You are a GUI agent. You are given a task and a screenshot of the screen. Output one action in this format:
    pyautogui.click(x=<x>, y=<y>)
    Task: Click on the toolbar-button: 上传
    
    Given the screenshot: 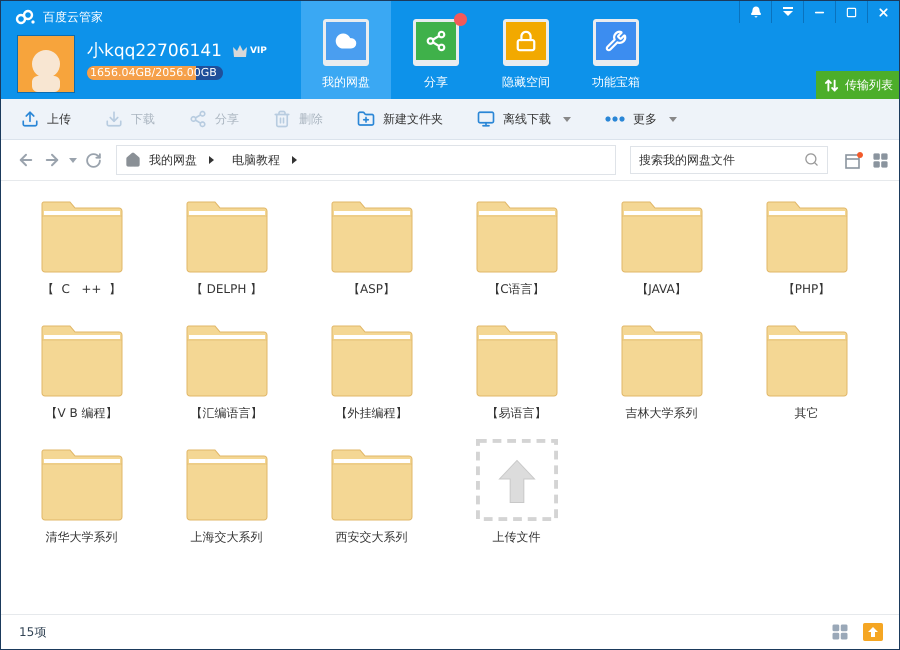 What is the action you would take?
    pyautogui.click(x=49, y=119)
    